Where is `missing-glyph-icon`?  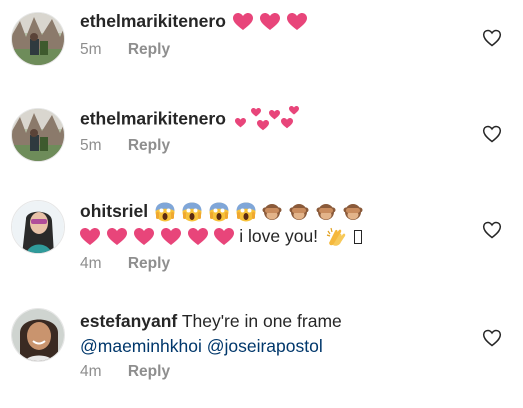
missing-glyph-icon is located at coordinates (357, 237).